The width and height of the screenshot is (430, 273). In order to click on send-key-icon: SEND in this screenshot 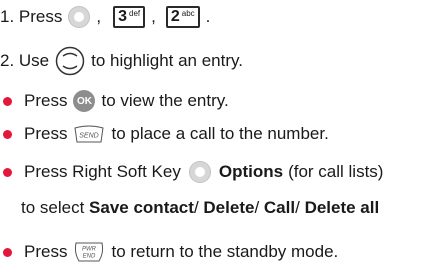, I will do `click(89, 134)`.